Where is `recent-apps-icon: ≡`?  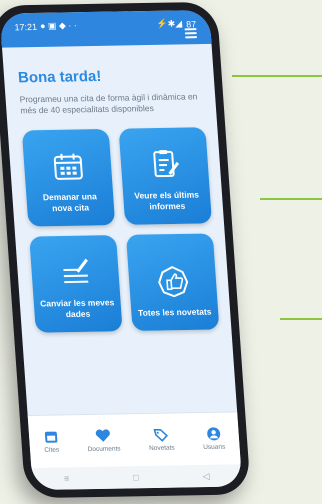
recent-apps-icon: ≡ is located at coordinates (67, 478).